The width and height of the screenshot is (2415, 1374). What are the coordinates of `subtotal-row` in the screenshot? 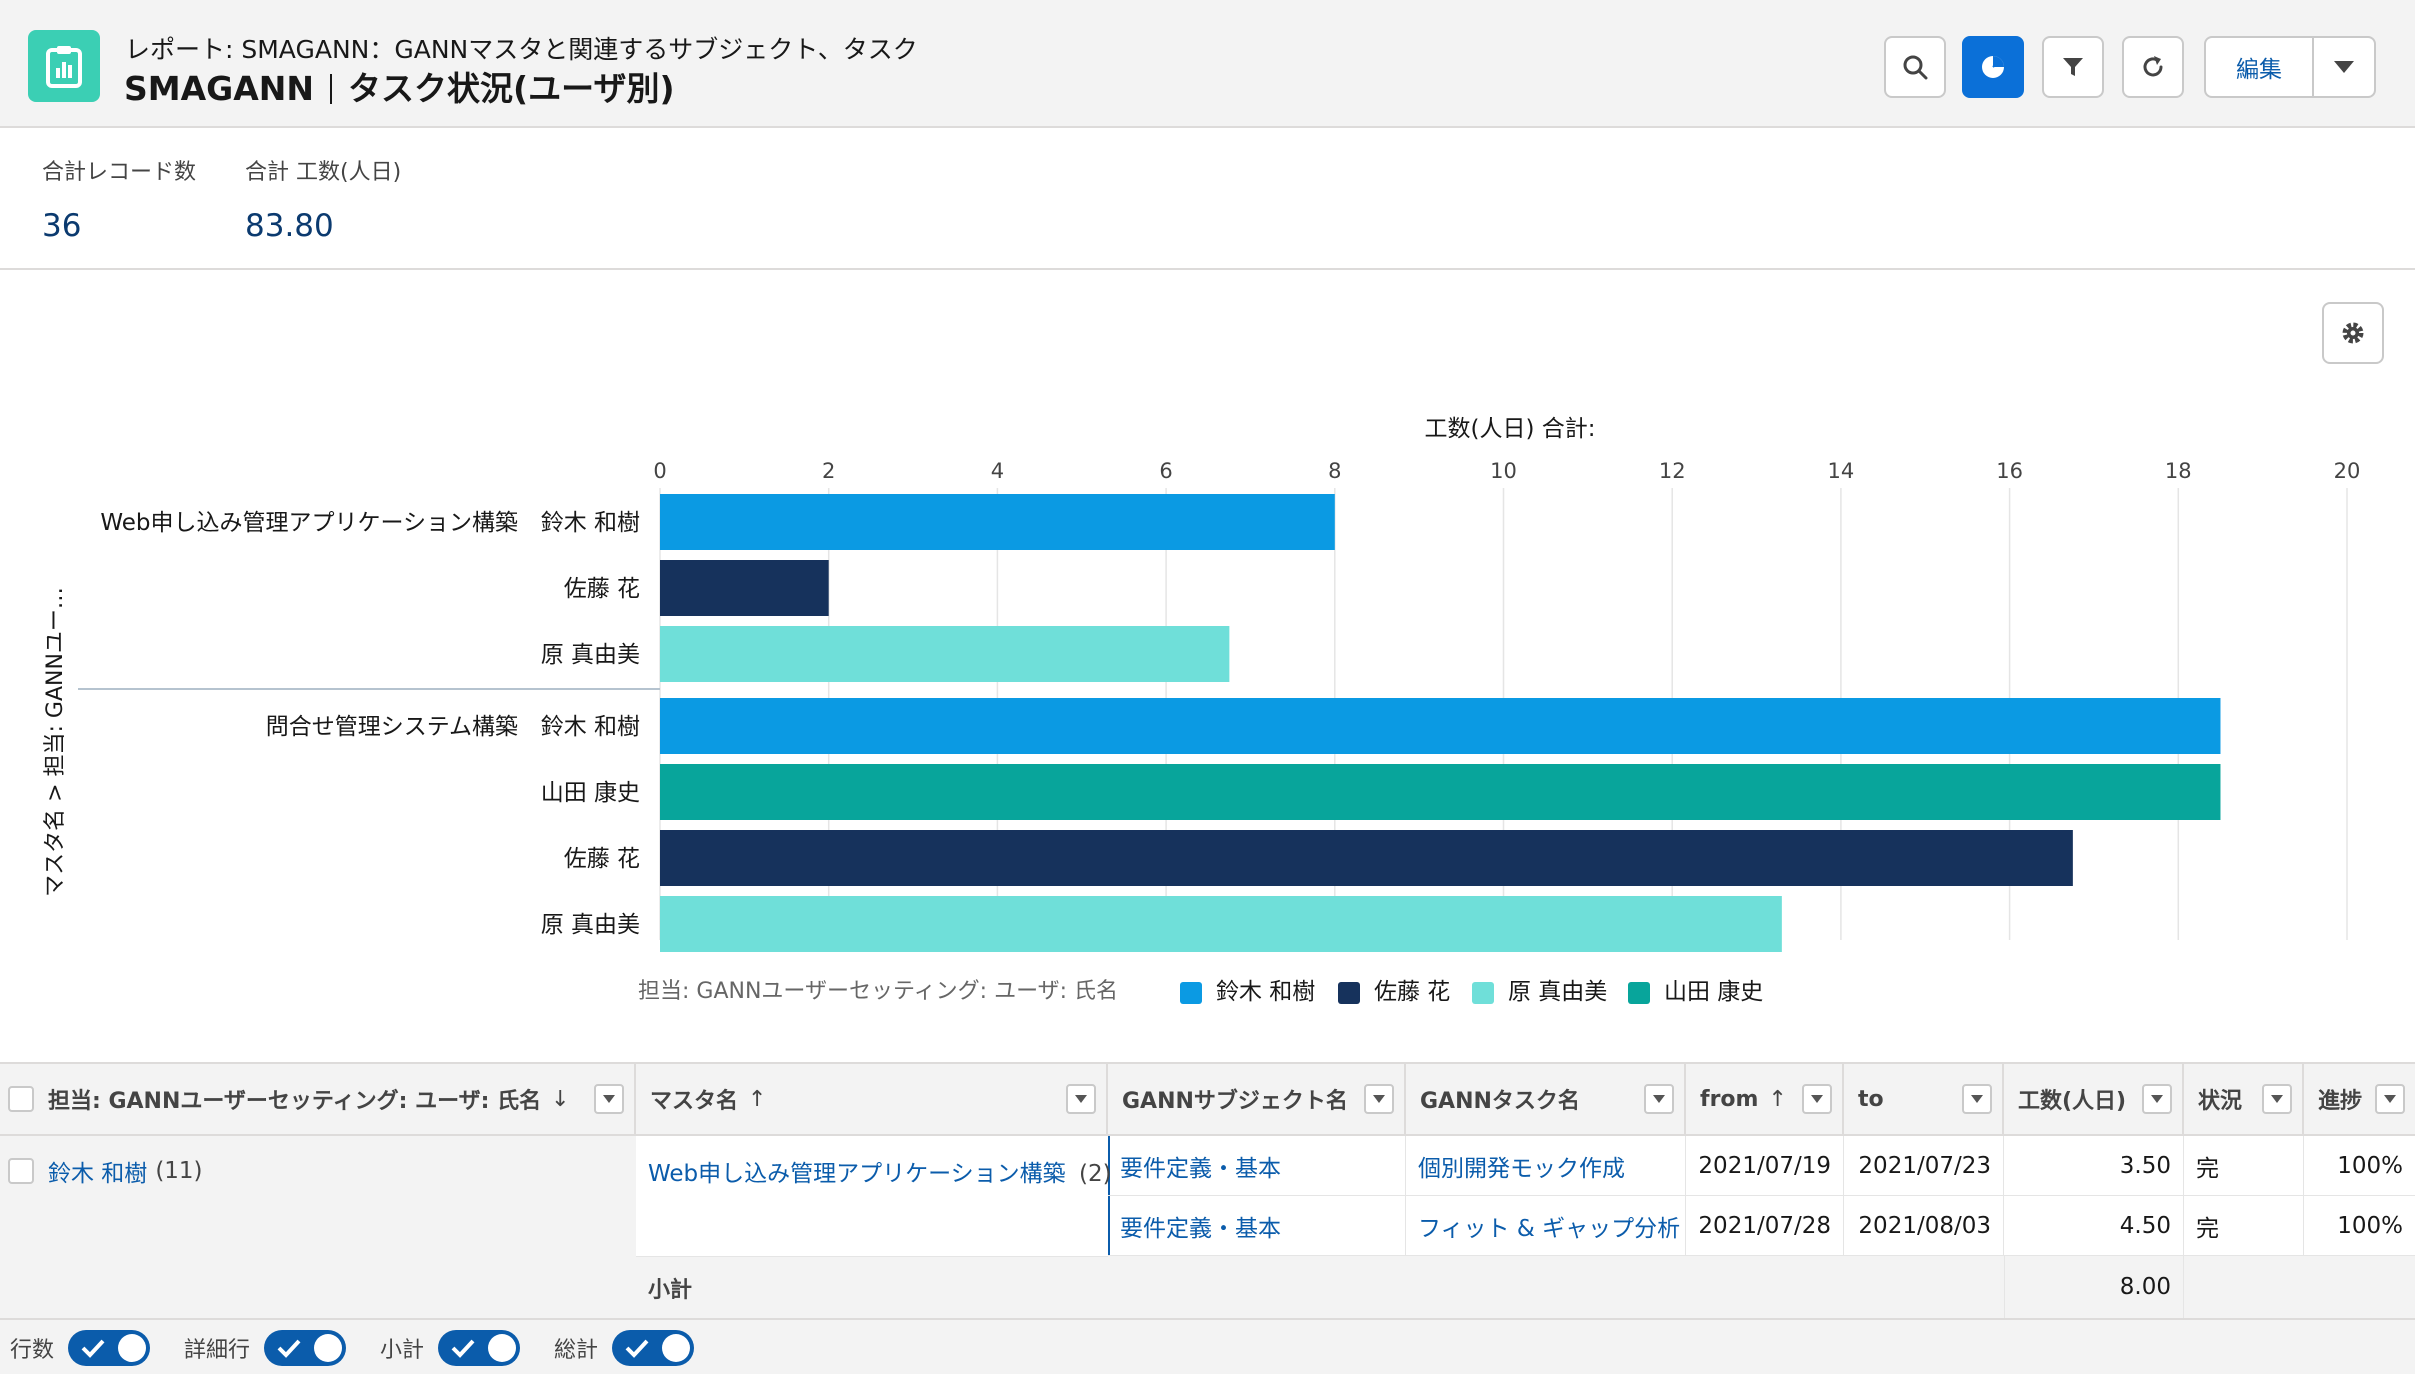 It's located at (1761, 1287).